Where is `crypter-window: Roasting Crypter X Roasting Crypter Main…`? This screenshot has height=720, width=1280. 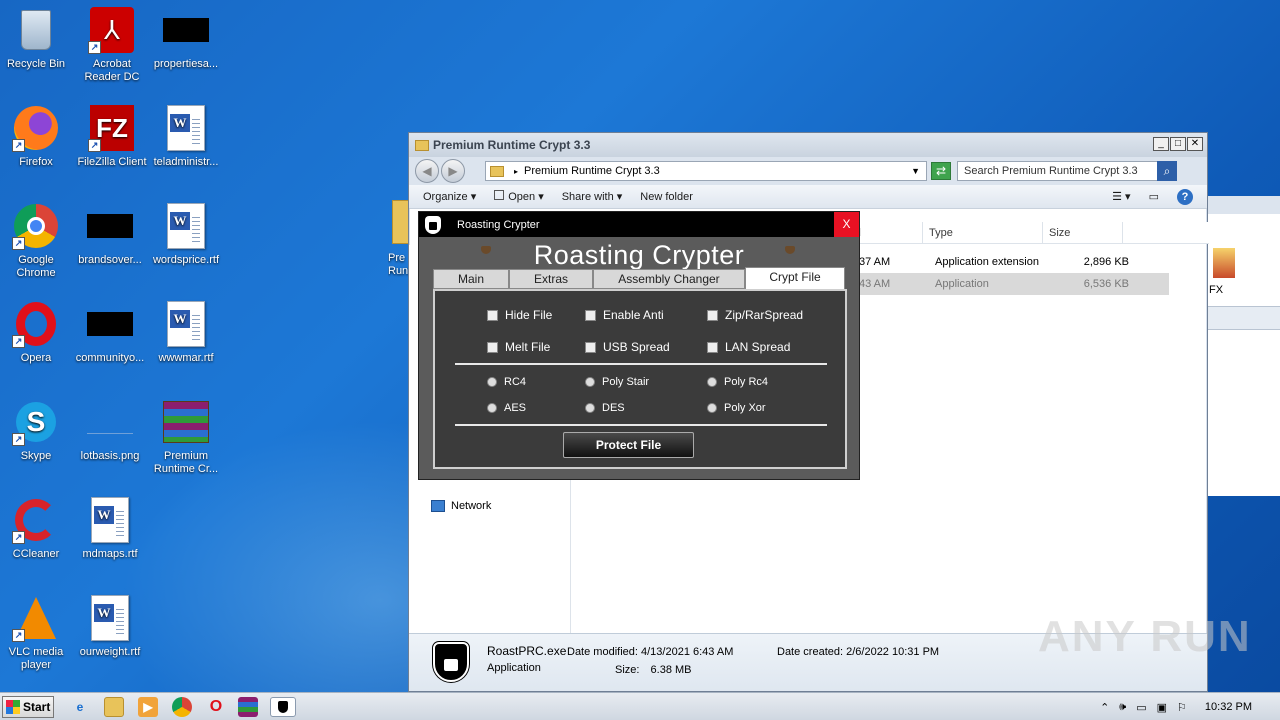
crypter-window: Roasting Crypter X Roasting Crypter Main… is located at coordinates (639, 345).